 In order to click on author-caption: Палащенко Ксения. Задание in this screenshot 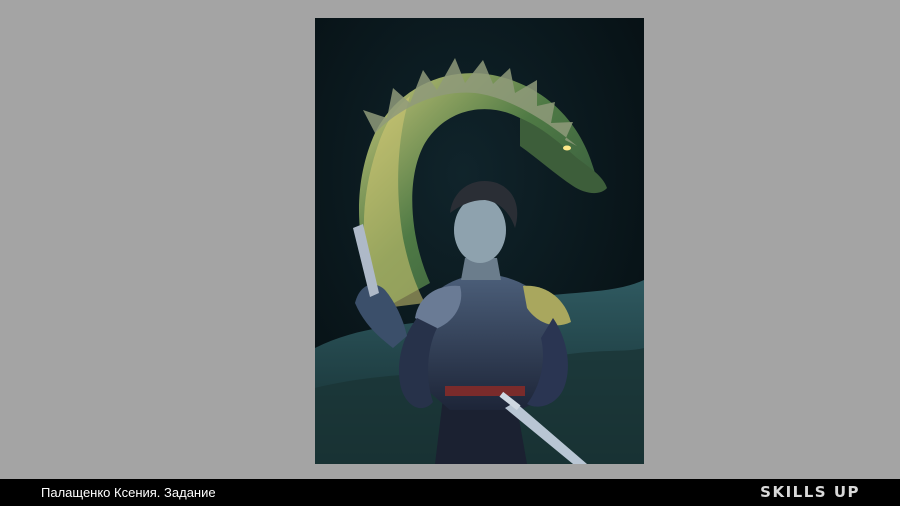, I will do `click(128, 492)`.